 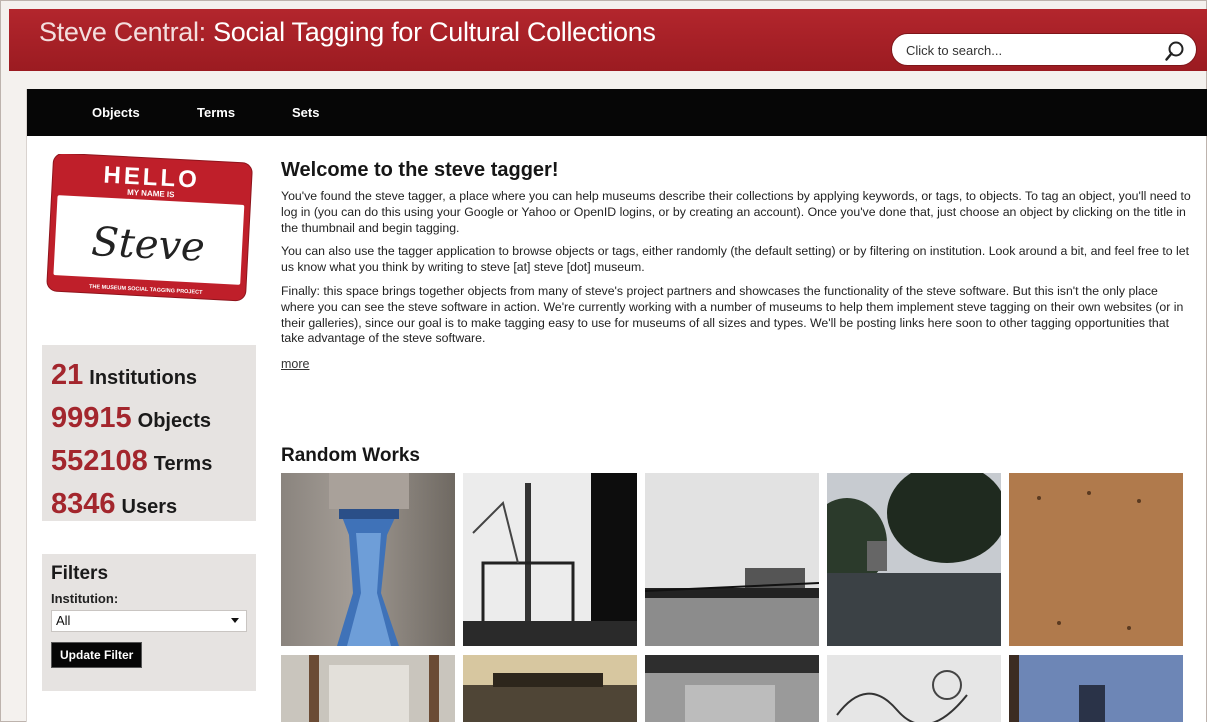 I want to click on stat-value: 8346, so click(x=83, y=504).